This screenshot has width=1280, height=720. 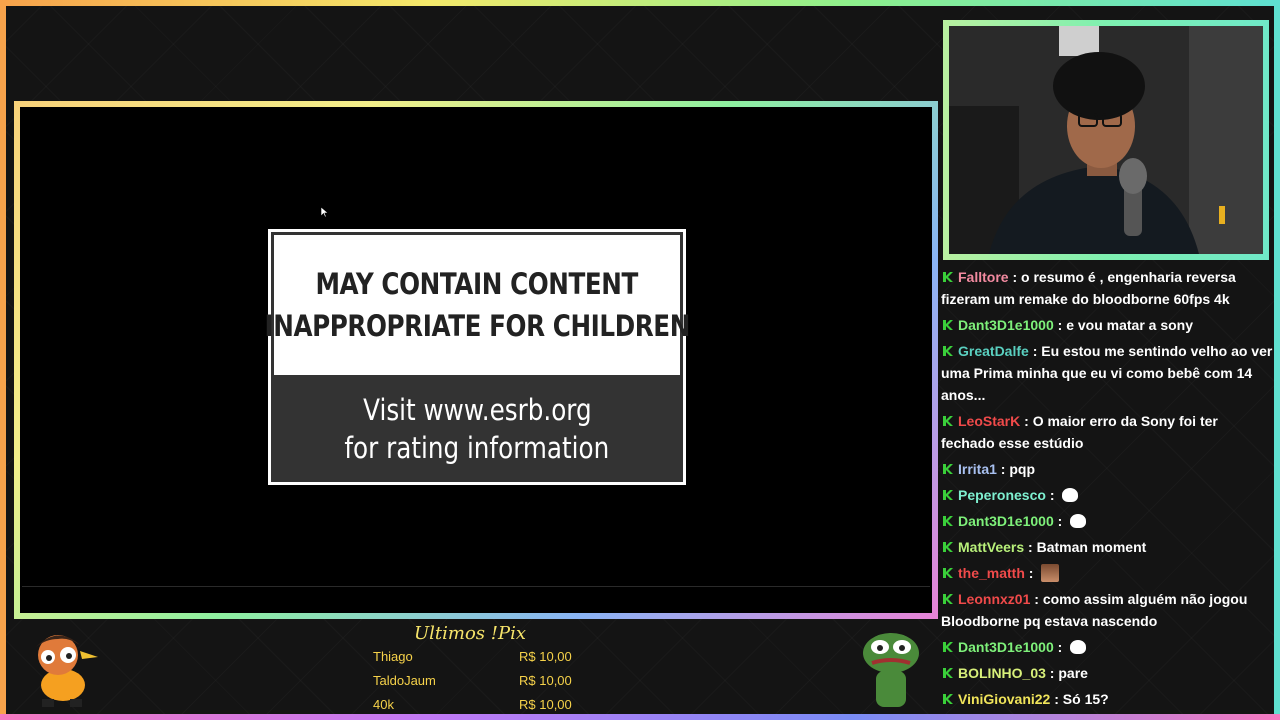 What do you see at coordinates (480, 681) in the screenshot?
I see `pix-row: TaldoJaum R$ 10,00` at bounding box center [480, 681].